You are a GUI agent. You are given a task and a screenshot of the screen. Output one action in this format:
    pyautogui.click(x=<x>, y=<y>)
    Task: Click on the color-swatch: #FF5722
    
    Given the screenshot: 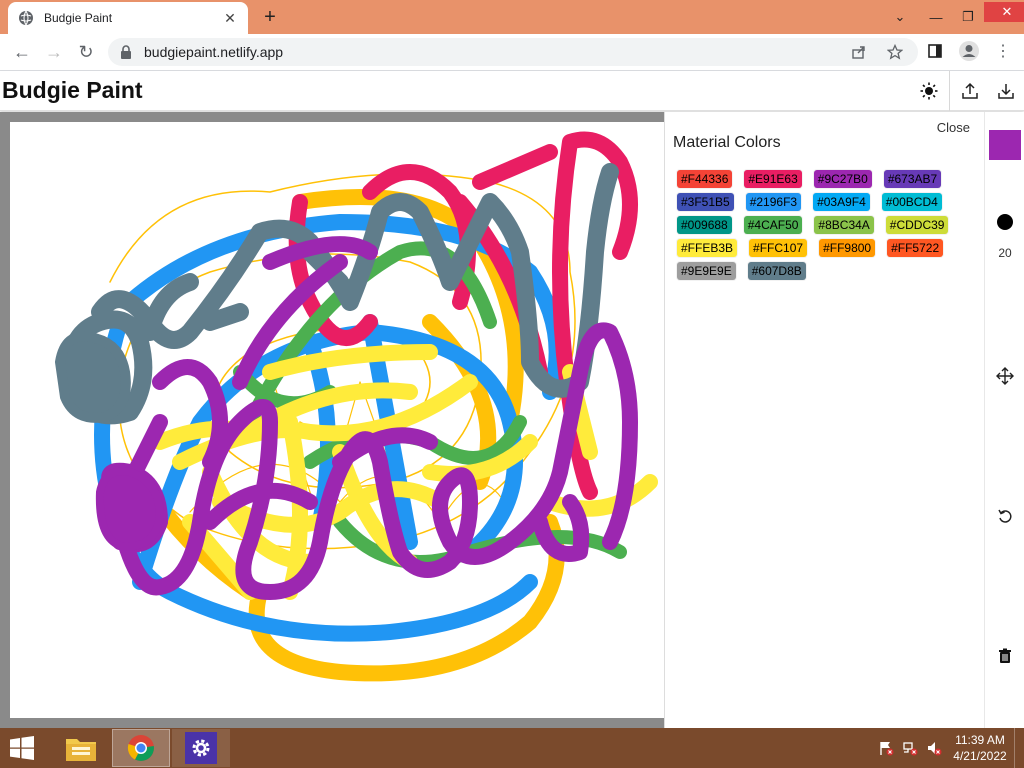 What is the action you would take?
    pyautogui.click(x=915, y=248)
    